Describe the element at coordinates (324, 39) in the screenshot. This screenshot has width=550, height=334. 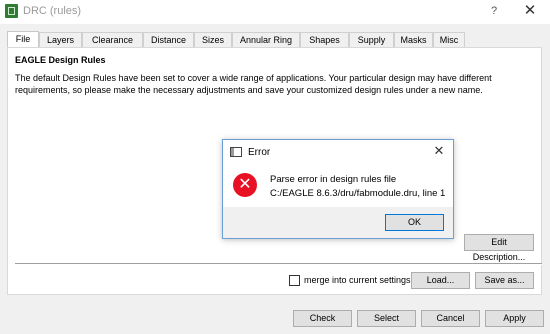
I see `tab-shapes: Shapes` at that location.